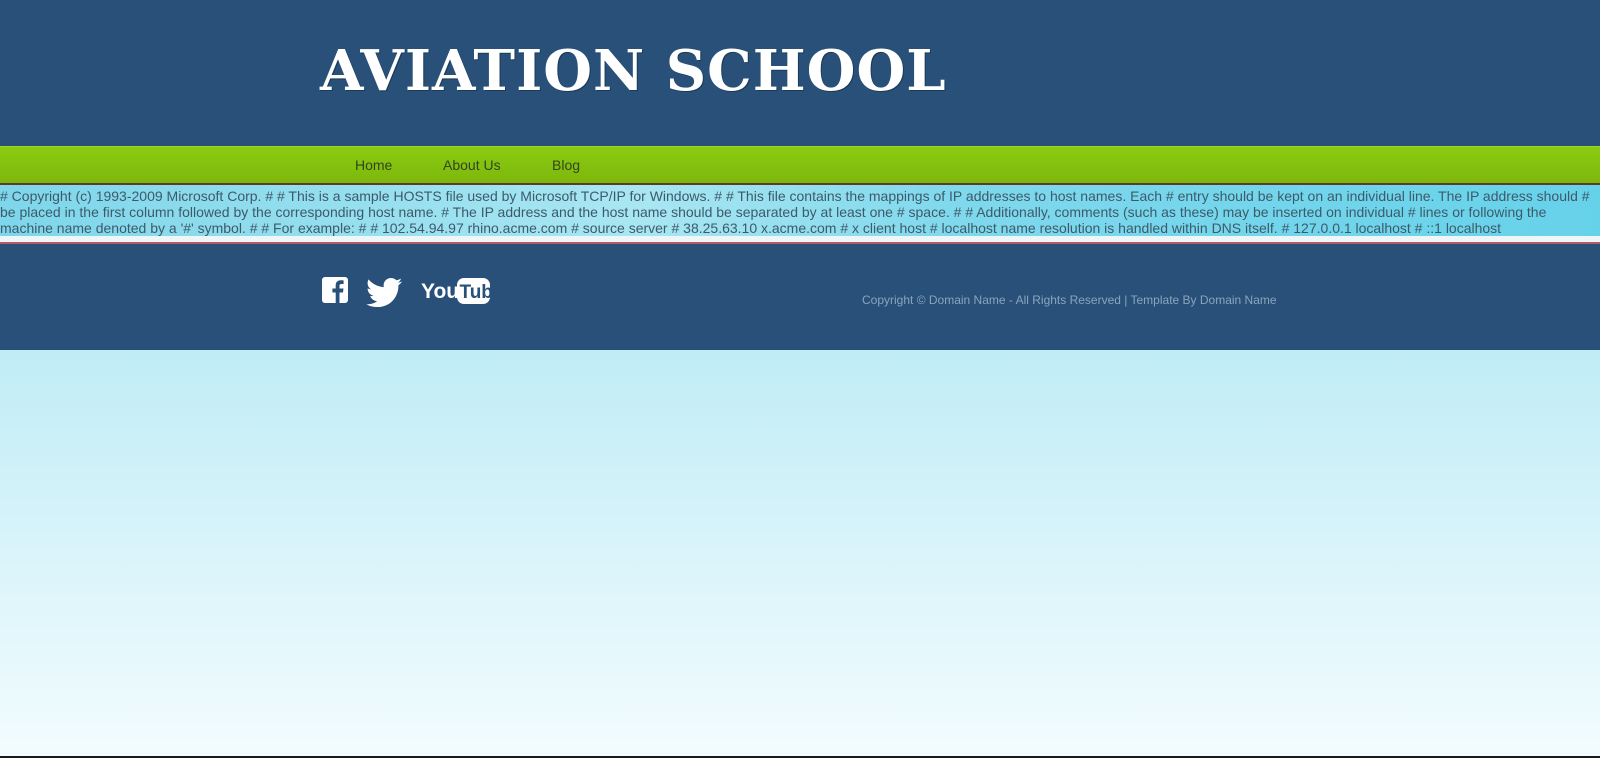 This screenshot has height=758, width=1600. What do you see at coordinates (440, 291) in the screenshot?
I see `svg-text: You` at bounding box center [440, 291].